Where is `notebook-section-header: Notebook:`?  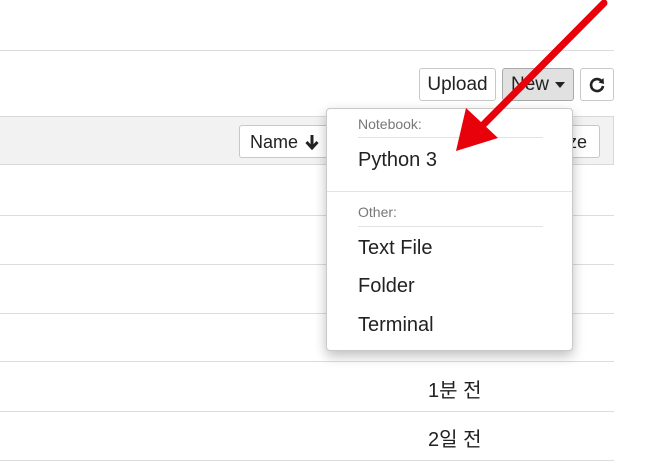 notebook-section-header: Notebook: is located at coordinates (390, 124).